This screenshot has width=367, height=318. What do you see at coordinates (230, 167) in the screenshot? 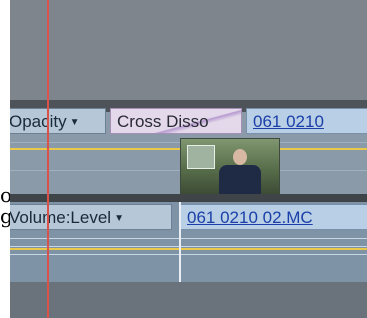
I see `video-clip-thumbnail` at bounding box center [230, 167].